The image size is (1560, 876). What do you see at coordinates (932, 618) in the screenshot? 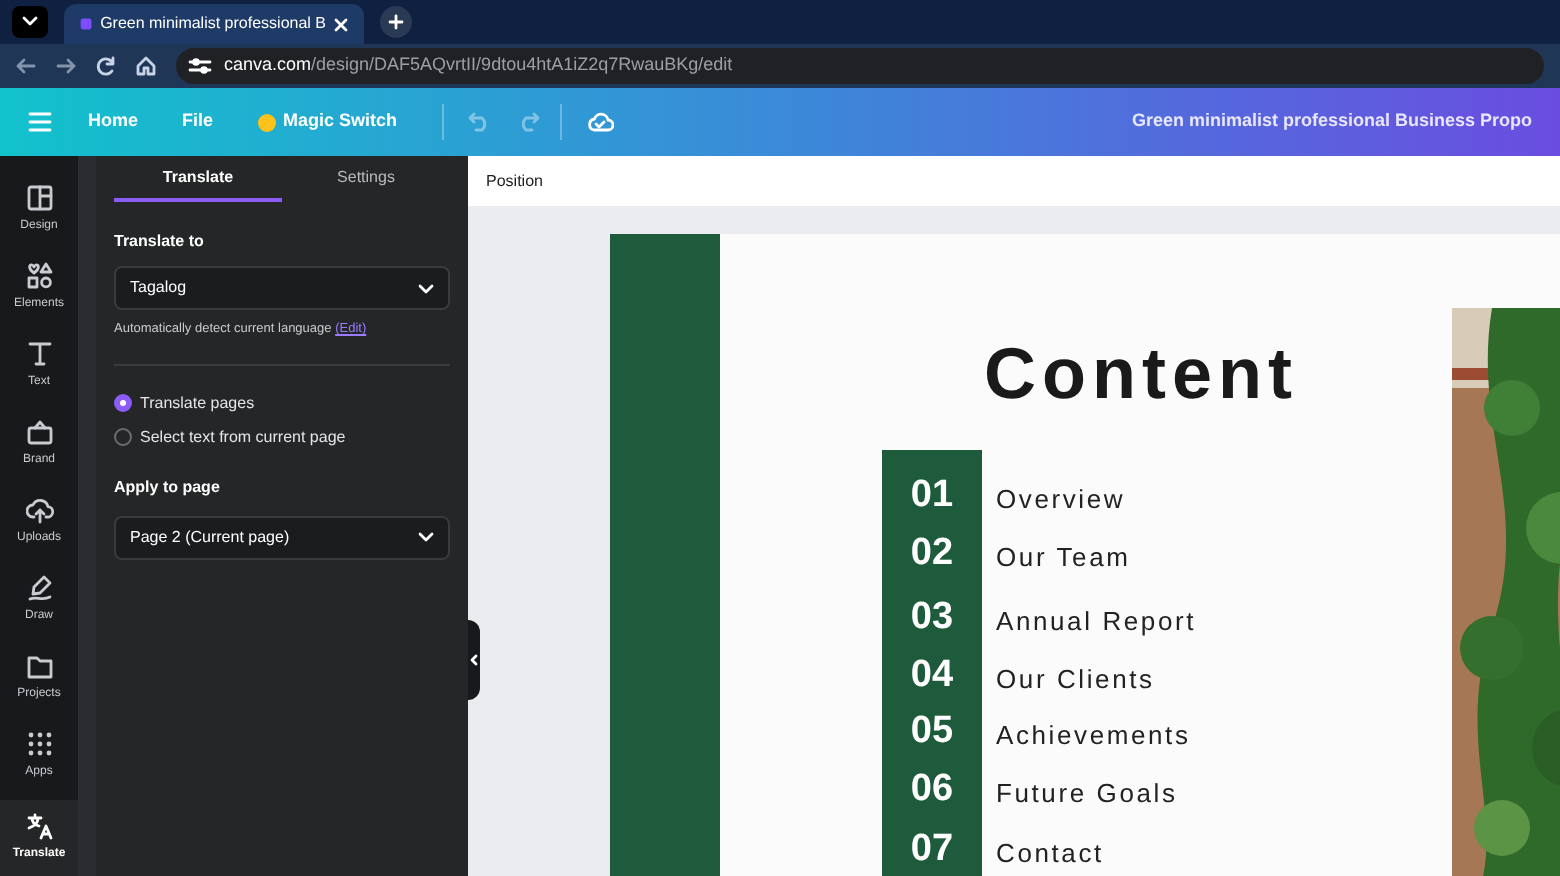
I see `item-number: 03` at bounding box center [932, 618].